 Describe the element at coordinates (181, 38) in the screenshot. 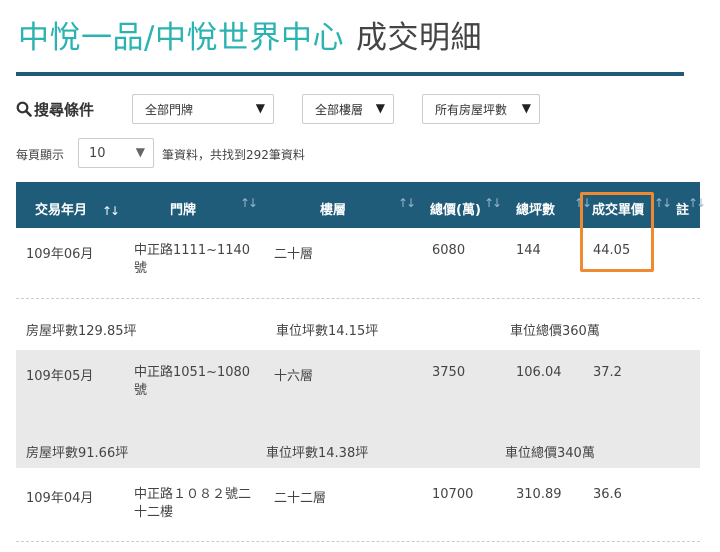

I see `building-name: 中悅一品/中悅世界中心` at that location.